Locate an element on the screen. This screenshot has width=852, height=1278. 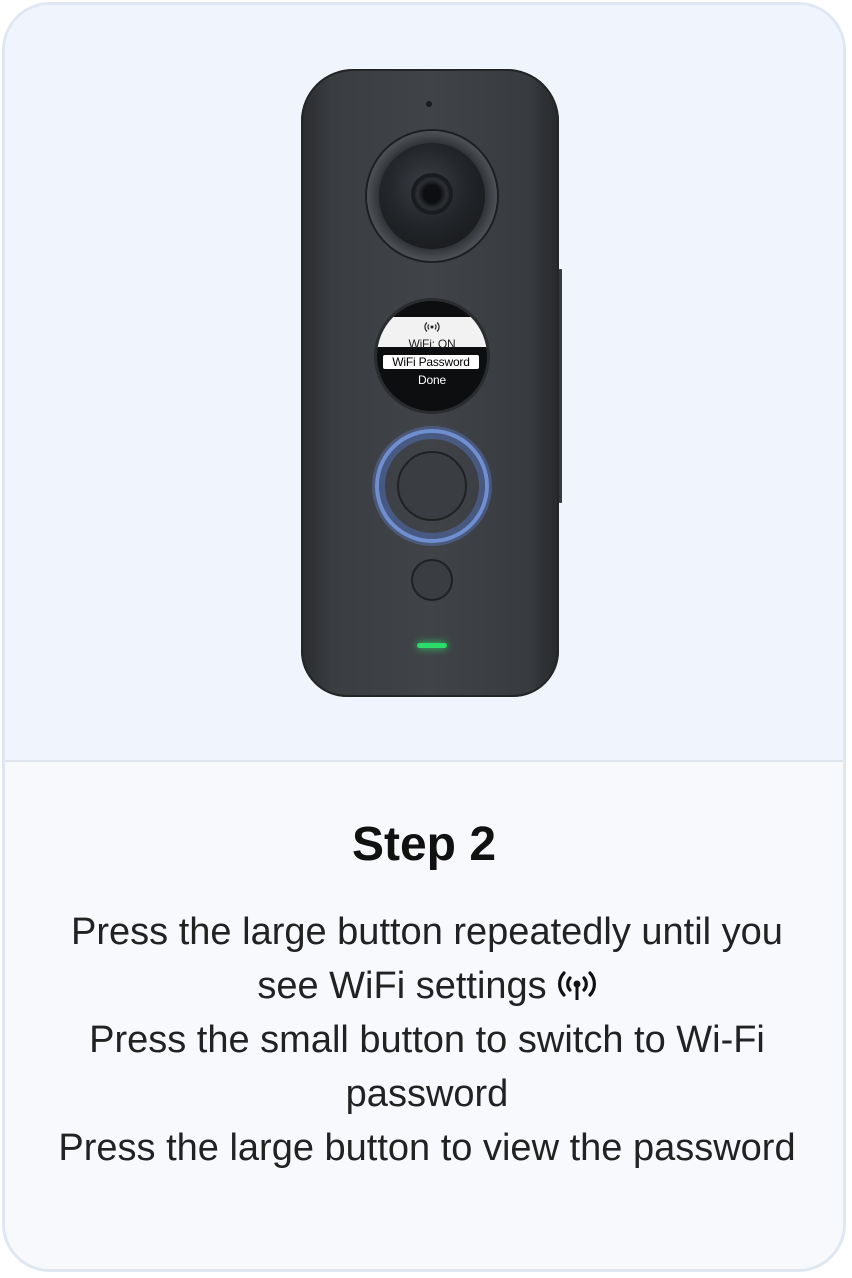
camera-lens is located at coordinates (432, 196).